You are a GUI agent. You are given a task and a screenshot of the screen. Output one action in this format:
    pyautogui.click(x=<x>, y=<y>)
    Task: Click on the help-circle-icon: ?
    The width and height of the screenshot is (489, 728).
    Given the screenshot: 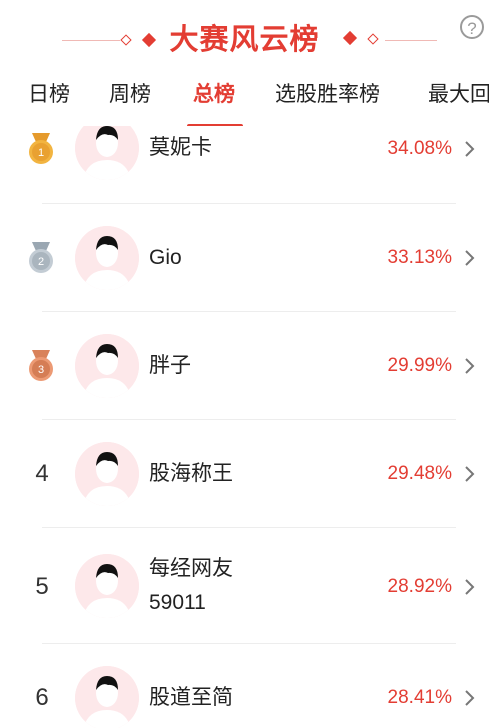 What is the action you would take?
    pyautogui.click(x=472, y=27)
    